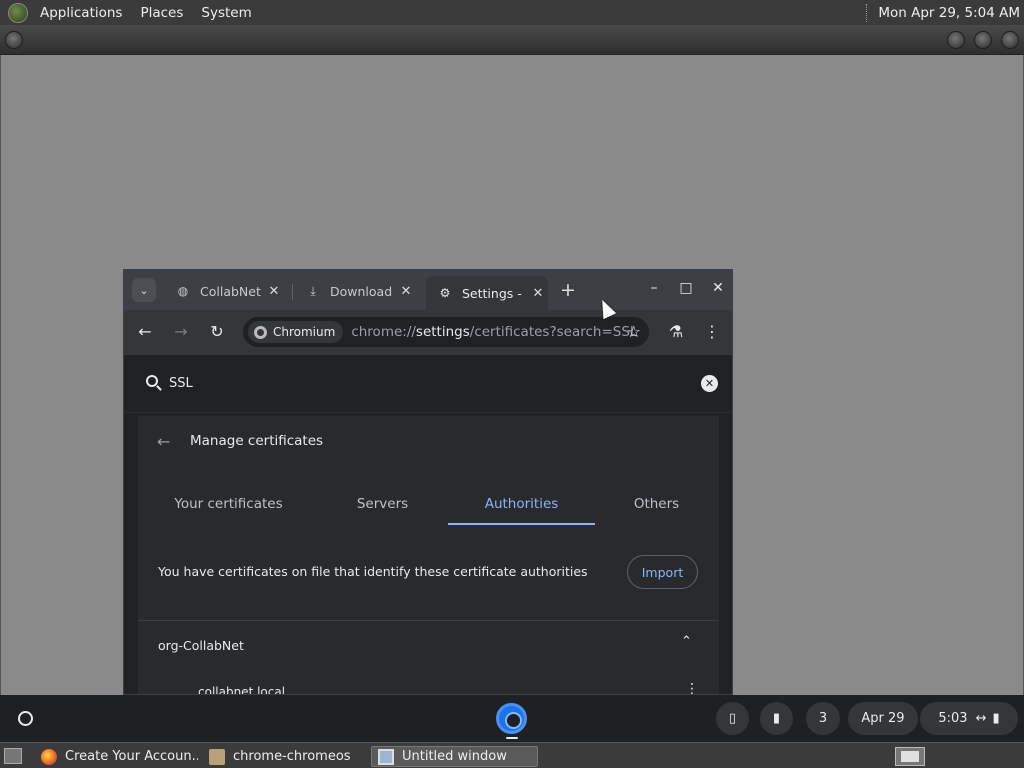 Image resolution: width=1024 pixels, height=768 pixels. I want to click on tab-download: ⤓ Download ✕, so click(355, 291).